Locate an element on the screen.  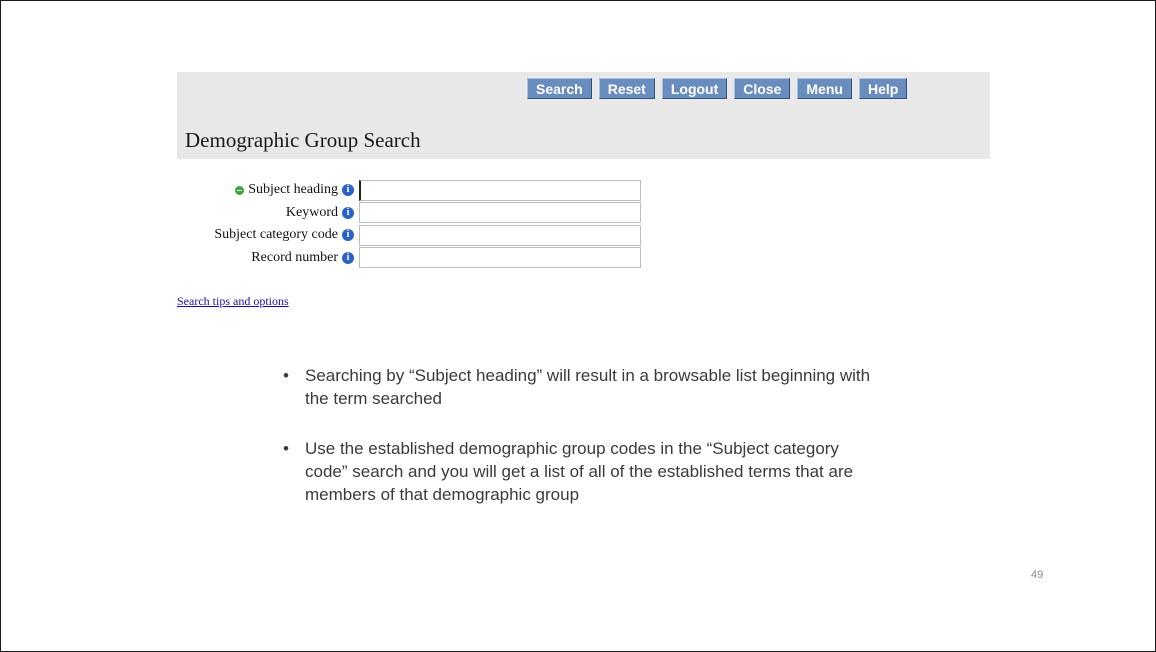
menu-button: Menu is located at coordinates (824, 88).